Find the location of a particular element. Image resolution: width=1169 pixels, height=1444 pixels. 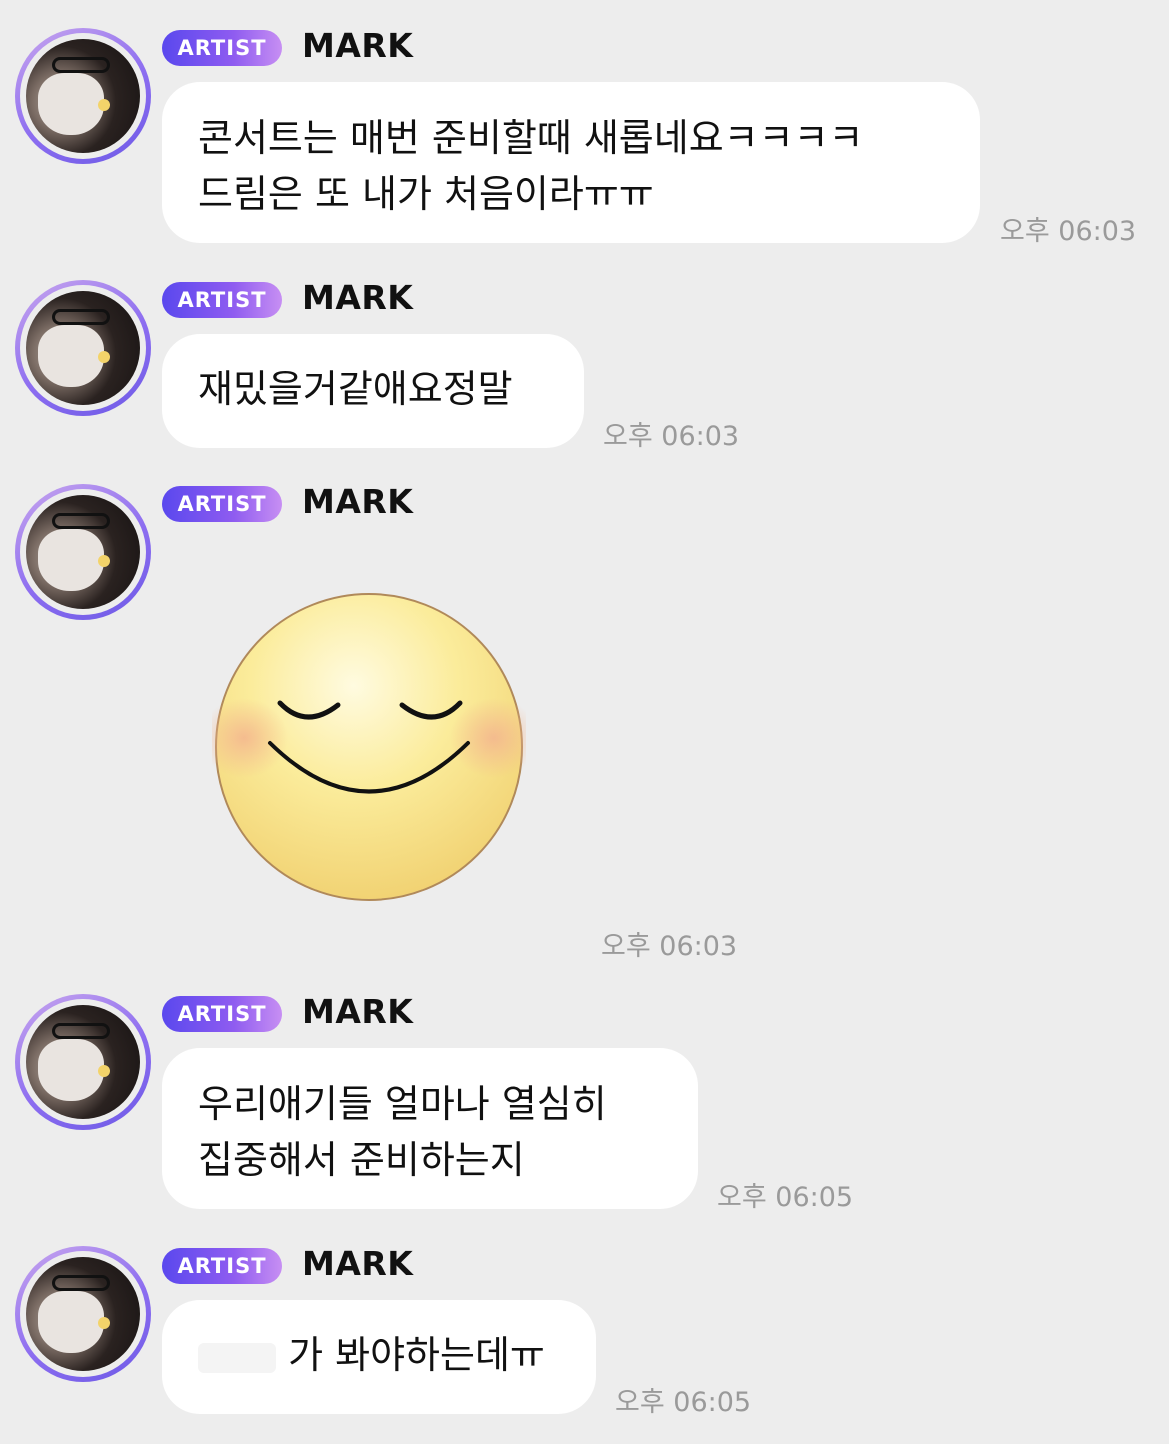

message-text-line: 가 봐야하는데ㅠ is located at coordinates (379, 1355).